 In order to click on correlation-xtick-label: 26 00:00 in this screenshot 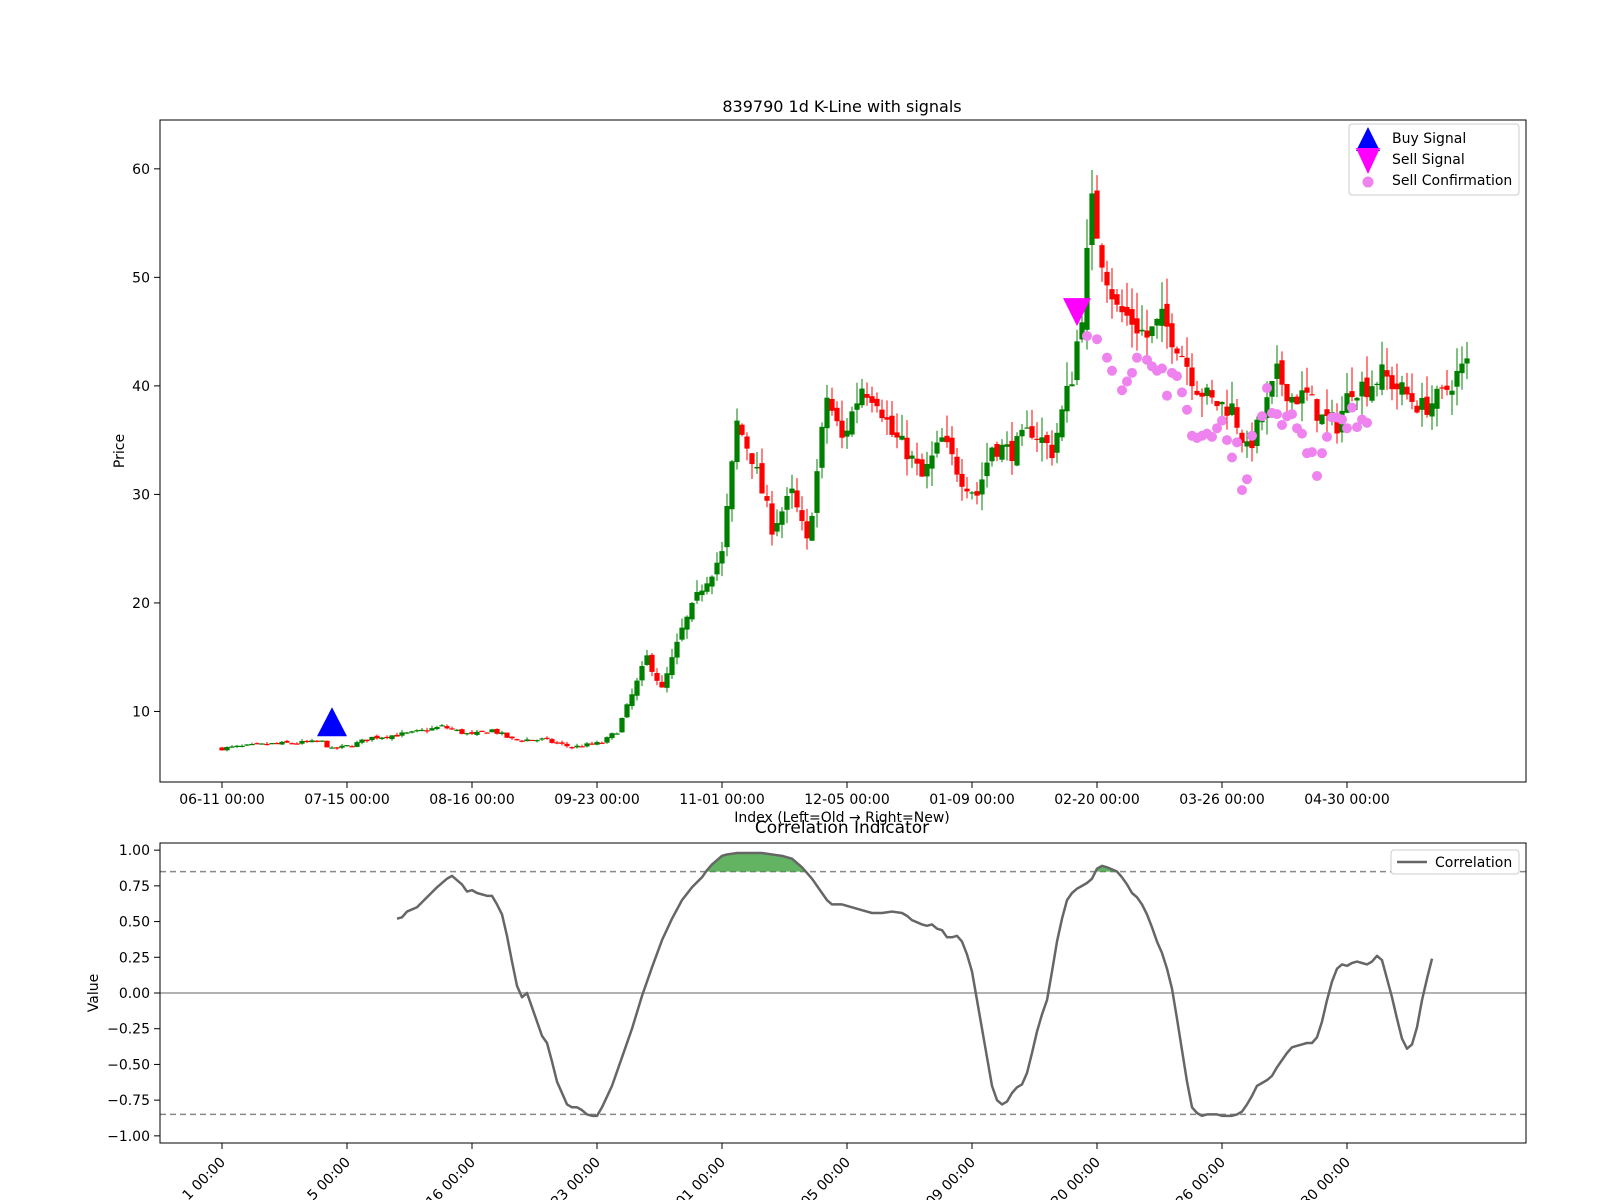, I will do `click(1201, 1177)`.